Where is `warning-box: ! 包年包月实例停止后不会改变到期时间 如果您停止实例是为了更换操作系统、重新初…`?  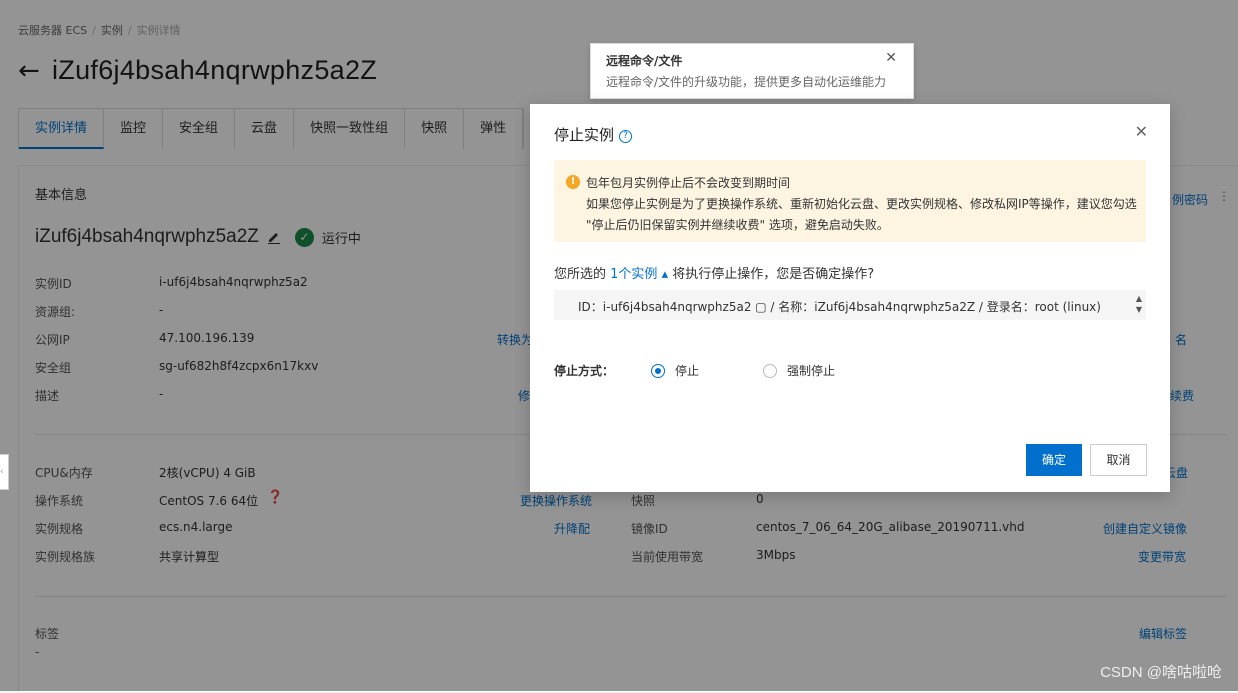 warning-box: ! 包年包月实例停止后不会改变到期时间 如果您停止实例是为了更换操作系统、重新初… is located at coordinates (850, 201).